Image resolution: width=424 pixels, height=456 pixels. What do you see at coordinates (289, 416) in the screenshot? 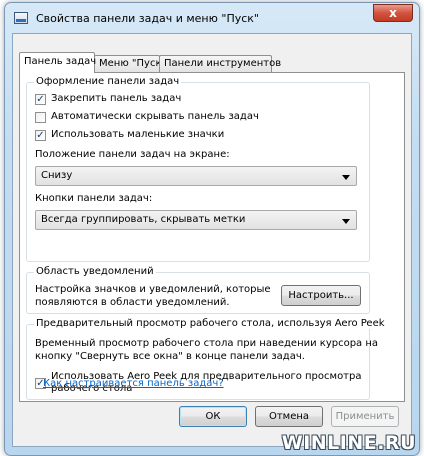
I see `cancel-button: Отмена` at bounding box center [289, 416].